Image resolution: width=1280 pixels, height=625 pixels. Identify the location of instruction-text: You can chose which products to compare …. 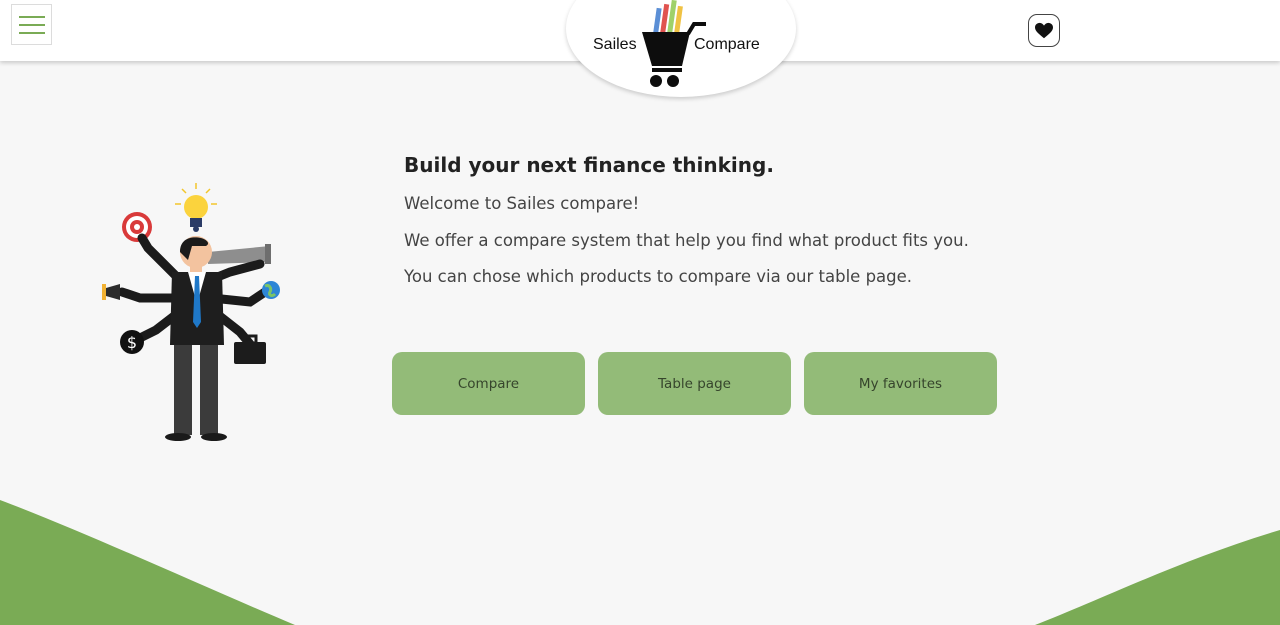
(658, 276).